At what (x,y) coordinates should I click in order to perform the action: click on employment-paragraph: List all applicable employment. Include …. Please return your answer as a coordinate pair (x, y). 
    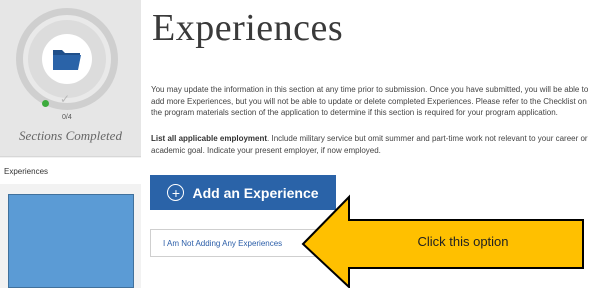
    Looking at the image, I should click on (370, 144).